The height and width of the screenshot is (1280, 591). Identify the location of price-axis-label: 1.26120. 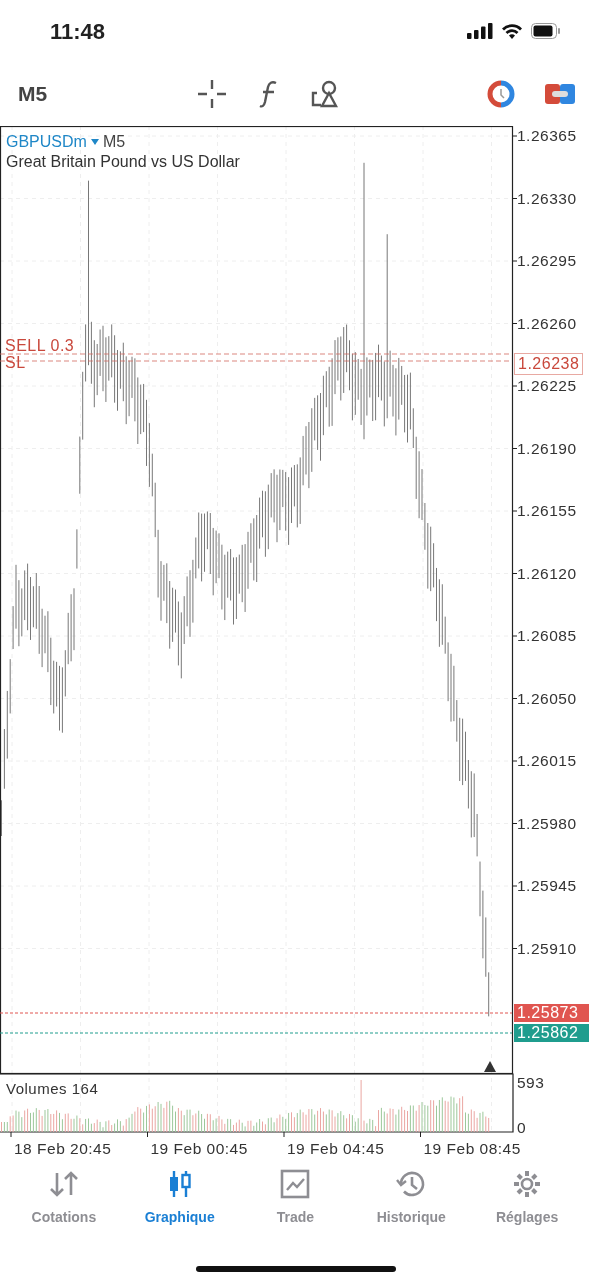
(547, 573).